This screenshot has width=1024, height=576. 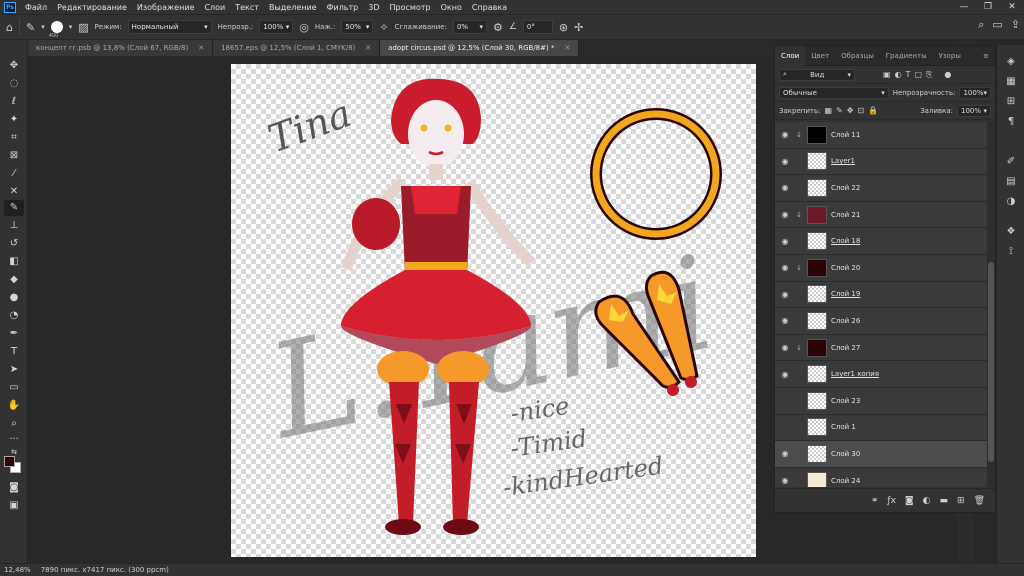 I want to click on adjustment-layer-icon: ◐, so click(x=927, y=501).